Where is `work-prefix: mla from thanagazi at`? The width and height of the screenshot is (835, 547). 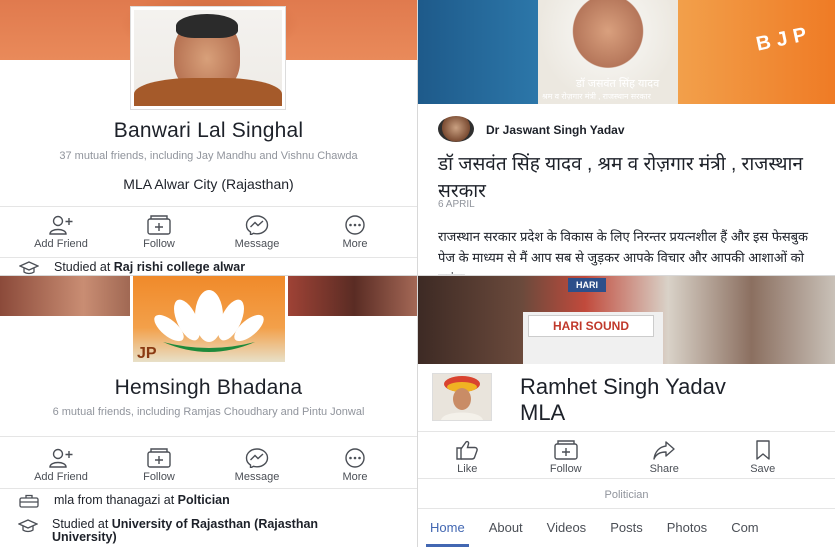
work-prefix: mla from thanagazi at is located at coordinates (116, 500).